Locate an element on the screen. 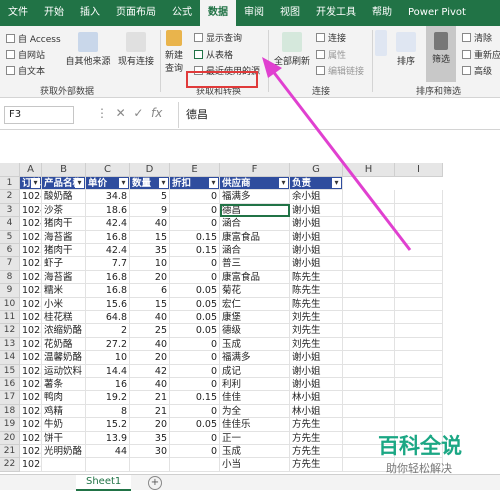 The height and width of the screenshot is (491, 500). arrow-head is located at coordinates (272, 67).